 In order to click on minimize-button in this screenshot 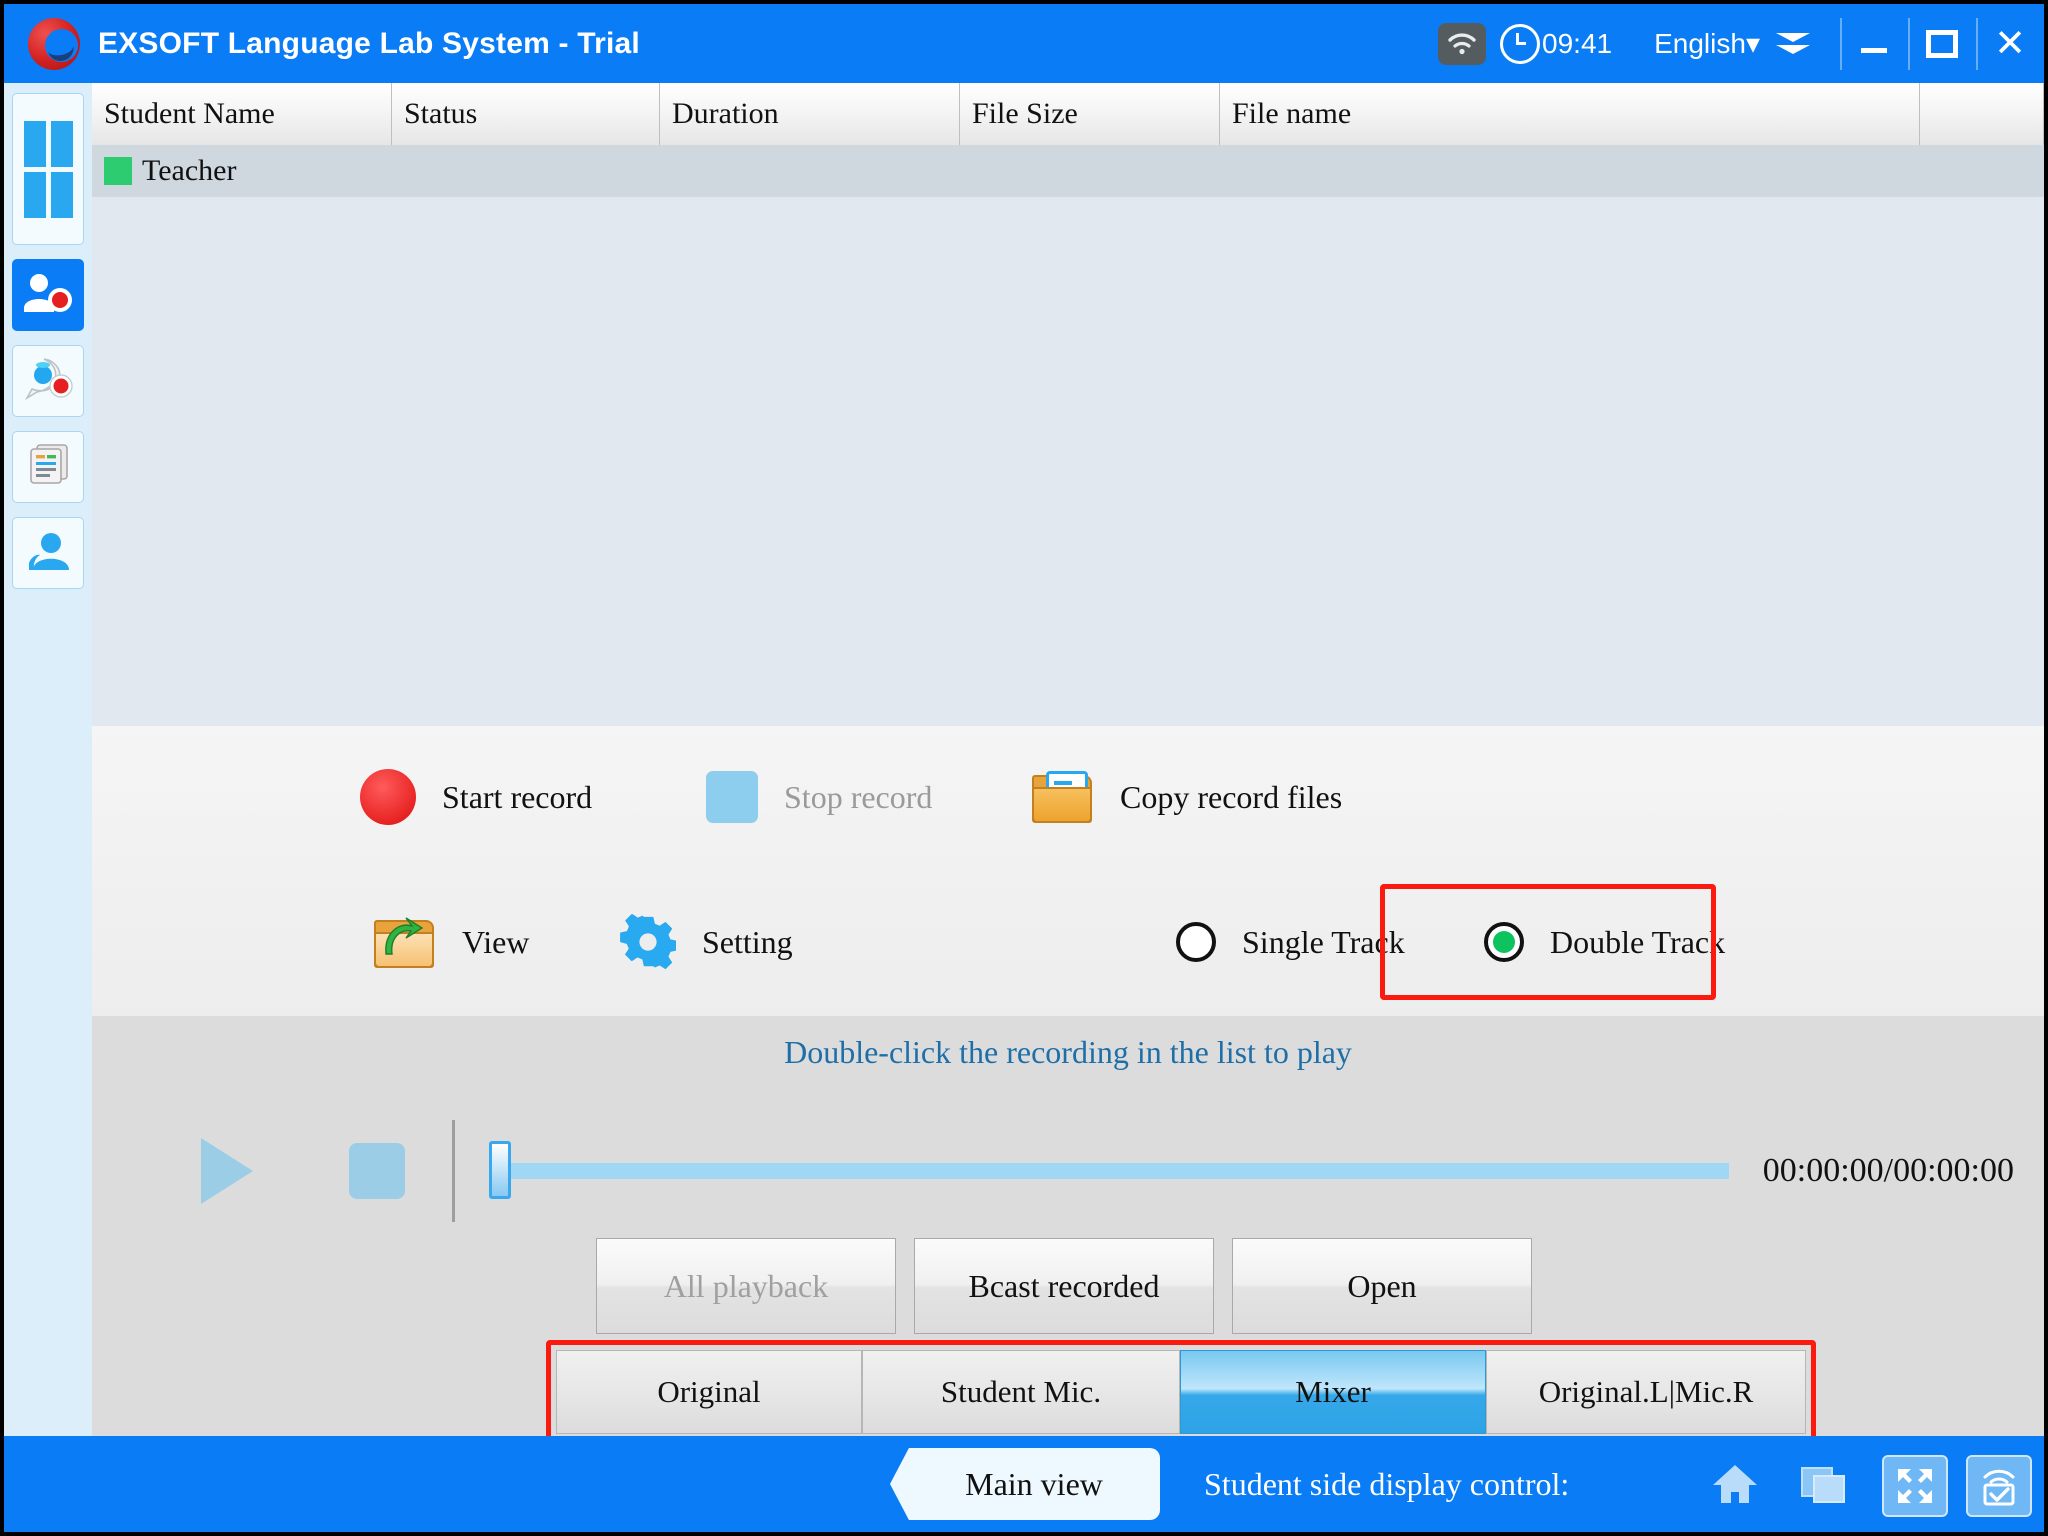, I will do `click(1874, 43)`.